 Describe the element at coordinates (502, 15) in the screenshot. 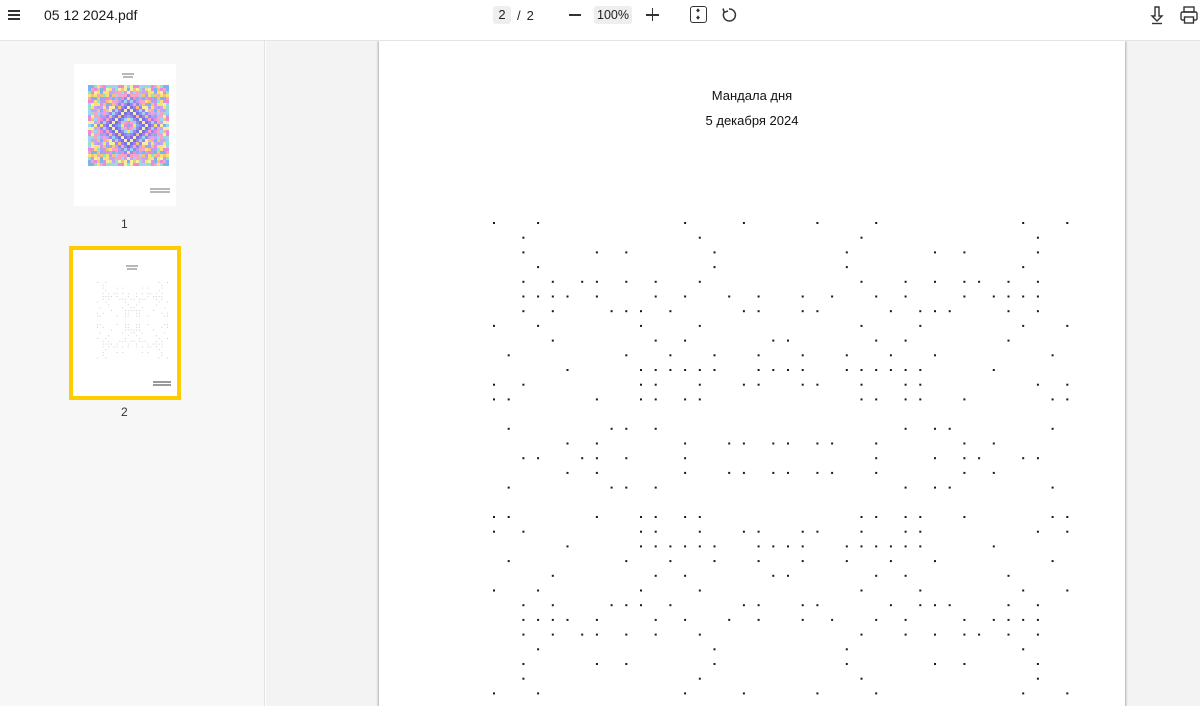

I see `current-page-input: 2` at that location.